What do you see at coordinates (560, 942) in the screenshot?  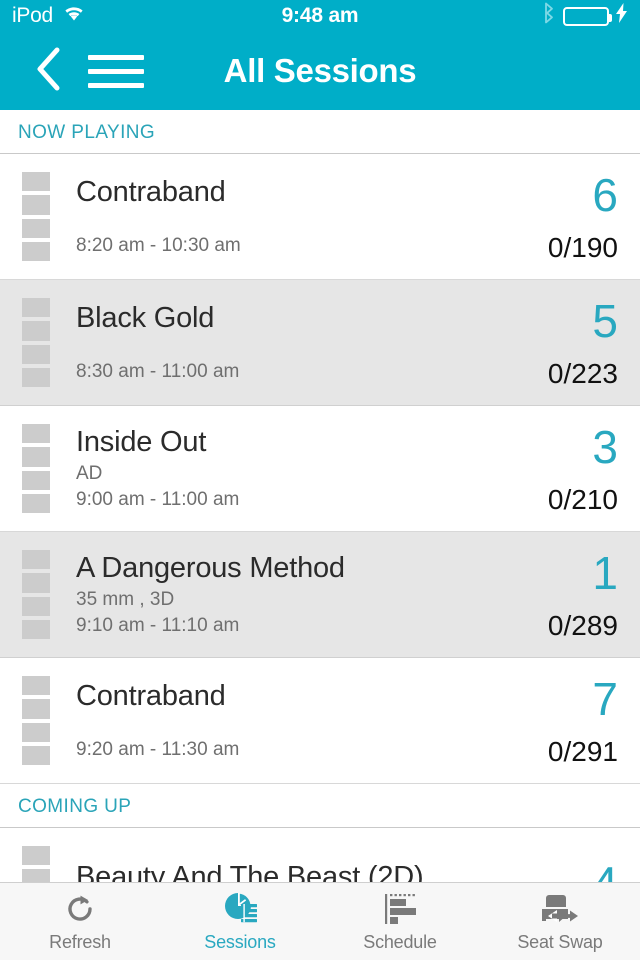 I see `tab-label: Seat Swap` at bounding box center [560, 942].